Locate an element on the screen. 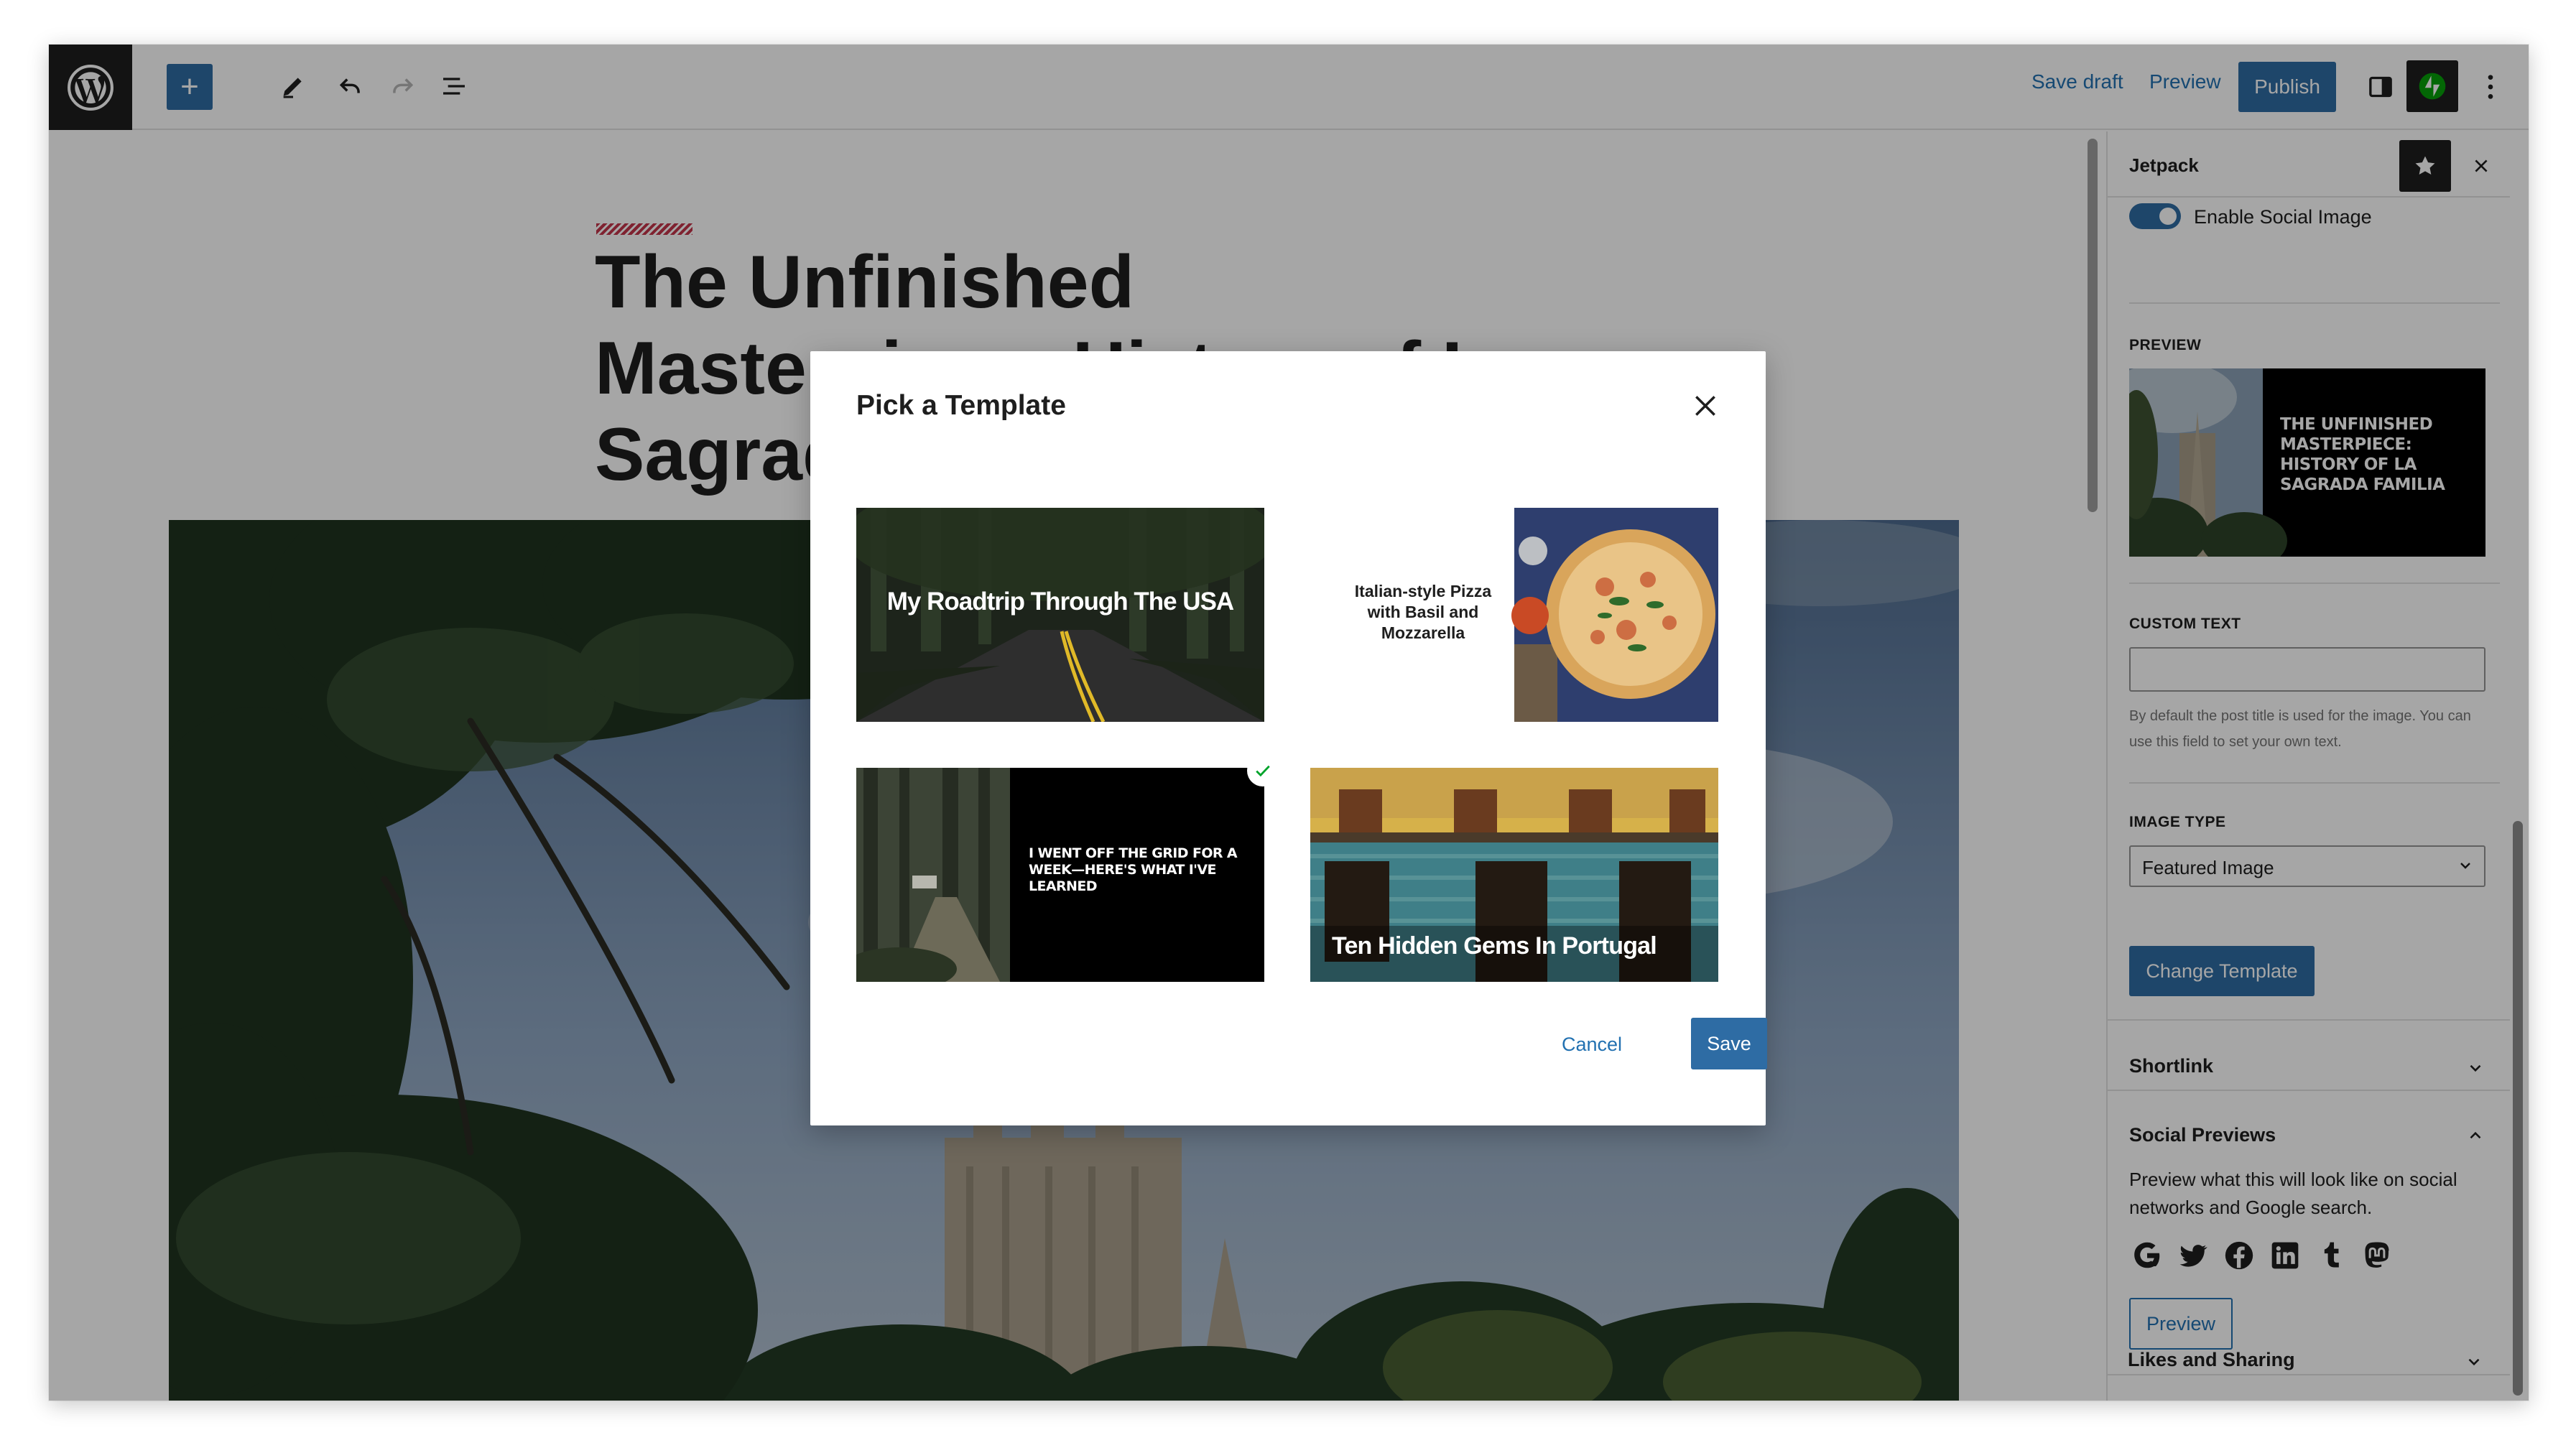 This screenshot has height=1453, width=2576. template-text: Ten Hidden Gems In Portugal is located at coordinates (1494, 946).